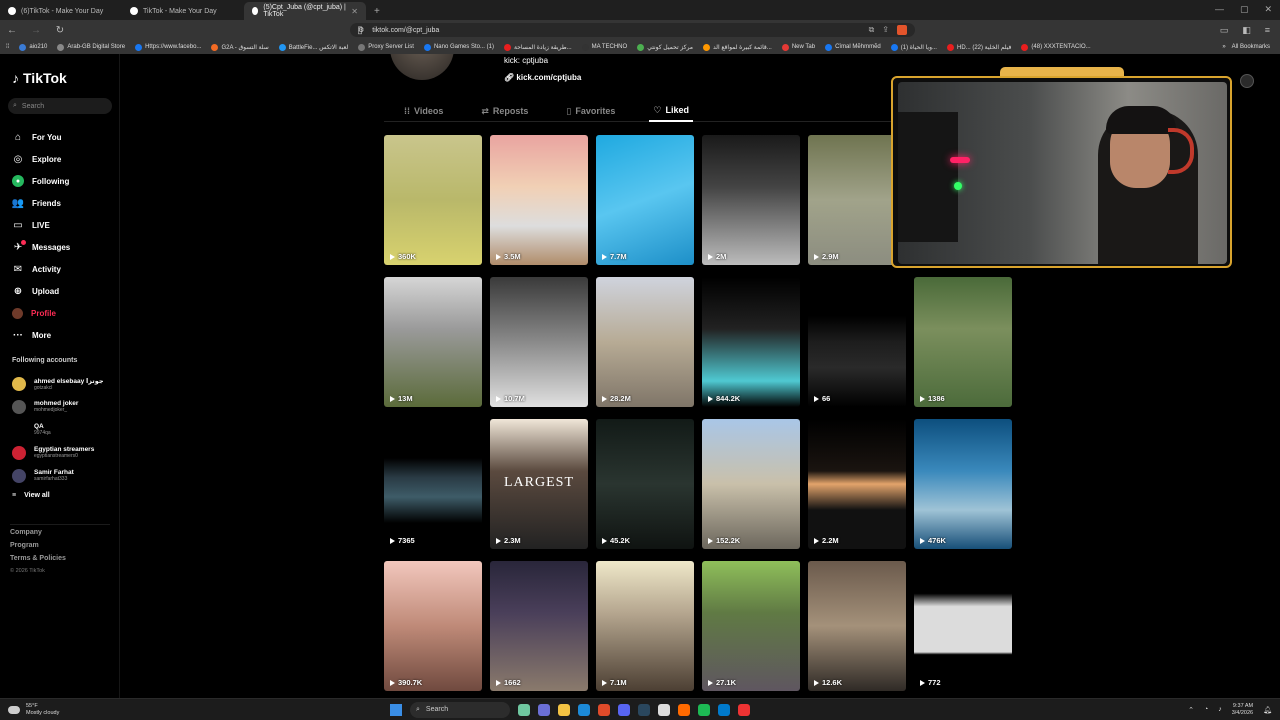 The width and height of the screenshot is (1280, 720). I want to click on maximize-icon: ▢, so click(1244, 9).